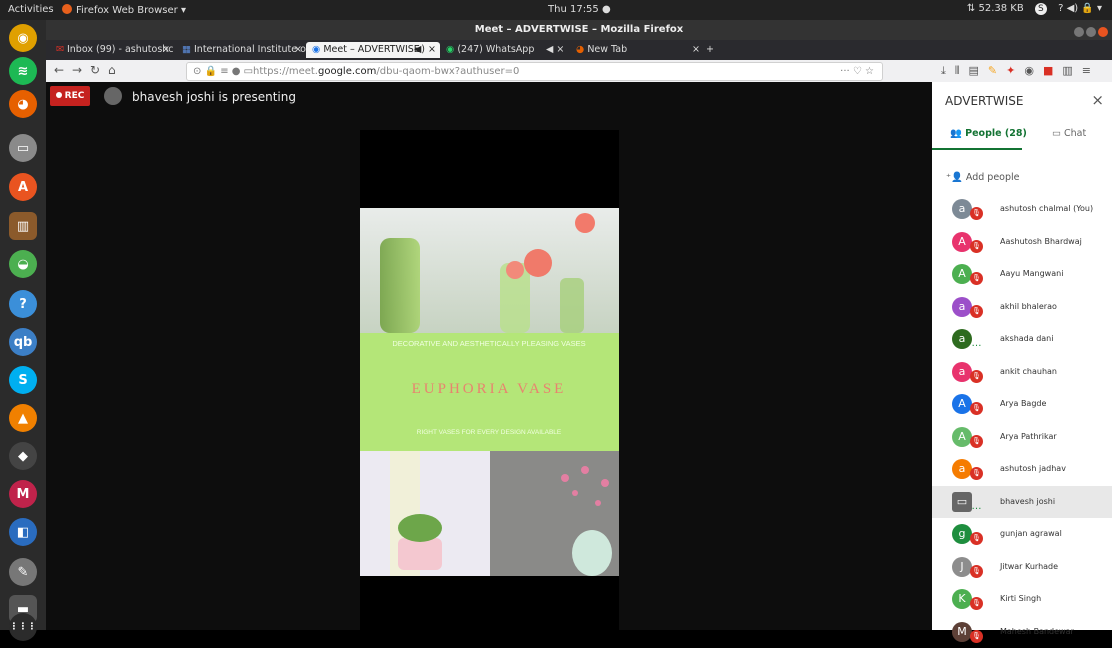 The image size is (1112, 648). What do you see at coordinates (493, 50) in the screenshot?
I see `tab-whatsapp: ◉ (247) WhatsApp` at bounding box center [493, 50].